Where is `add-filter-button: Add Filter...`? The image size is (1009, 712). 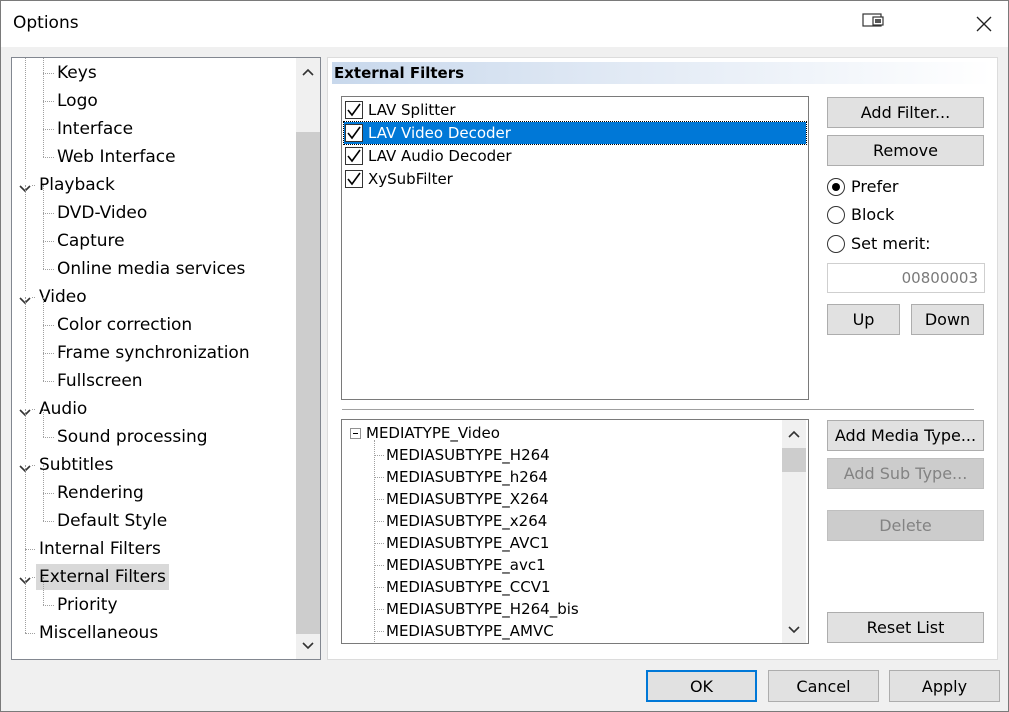 add-filter-button: Add Filter... is located at coordinates (905, 112).